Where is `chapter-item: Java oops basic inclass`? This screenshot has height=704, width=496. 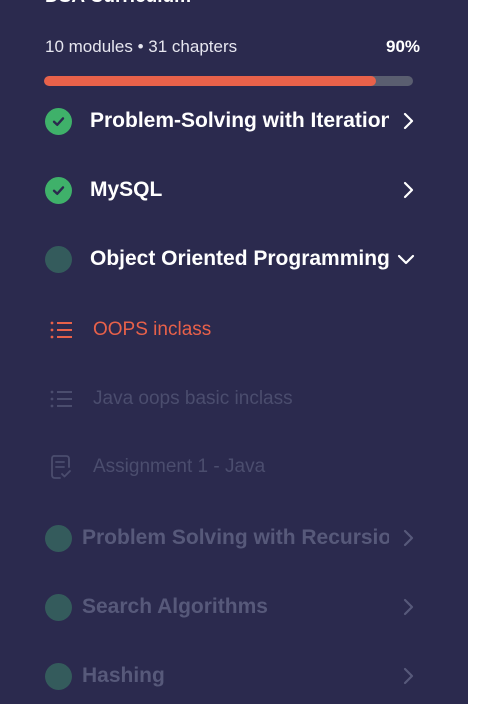 chapter-item: Java oops basic inclass is located at coordinates (170, 399).